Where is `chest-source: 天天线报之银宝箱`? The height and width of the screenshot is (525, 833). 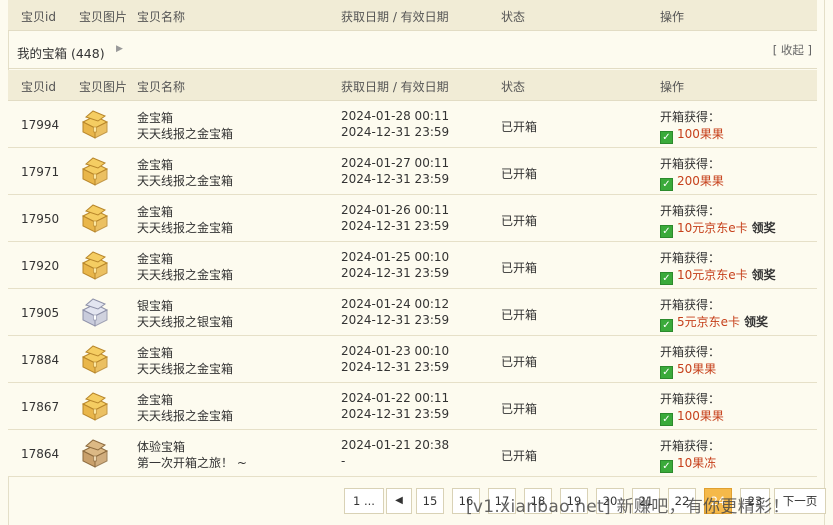
chest-source: 天天线报之银宝箱 is located at coordinates (185, 322).